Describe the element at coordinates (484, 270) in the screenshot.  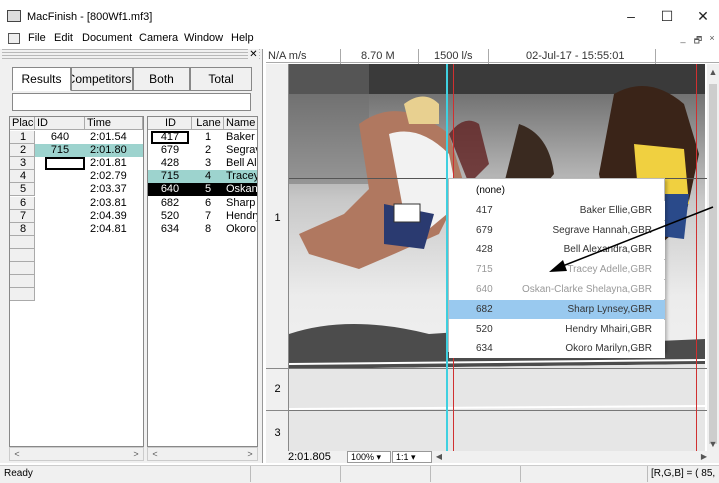
I see `dropdown-item-id: 715` at that location.